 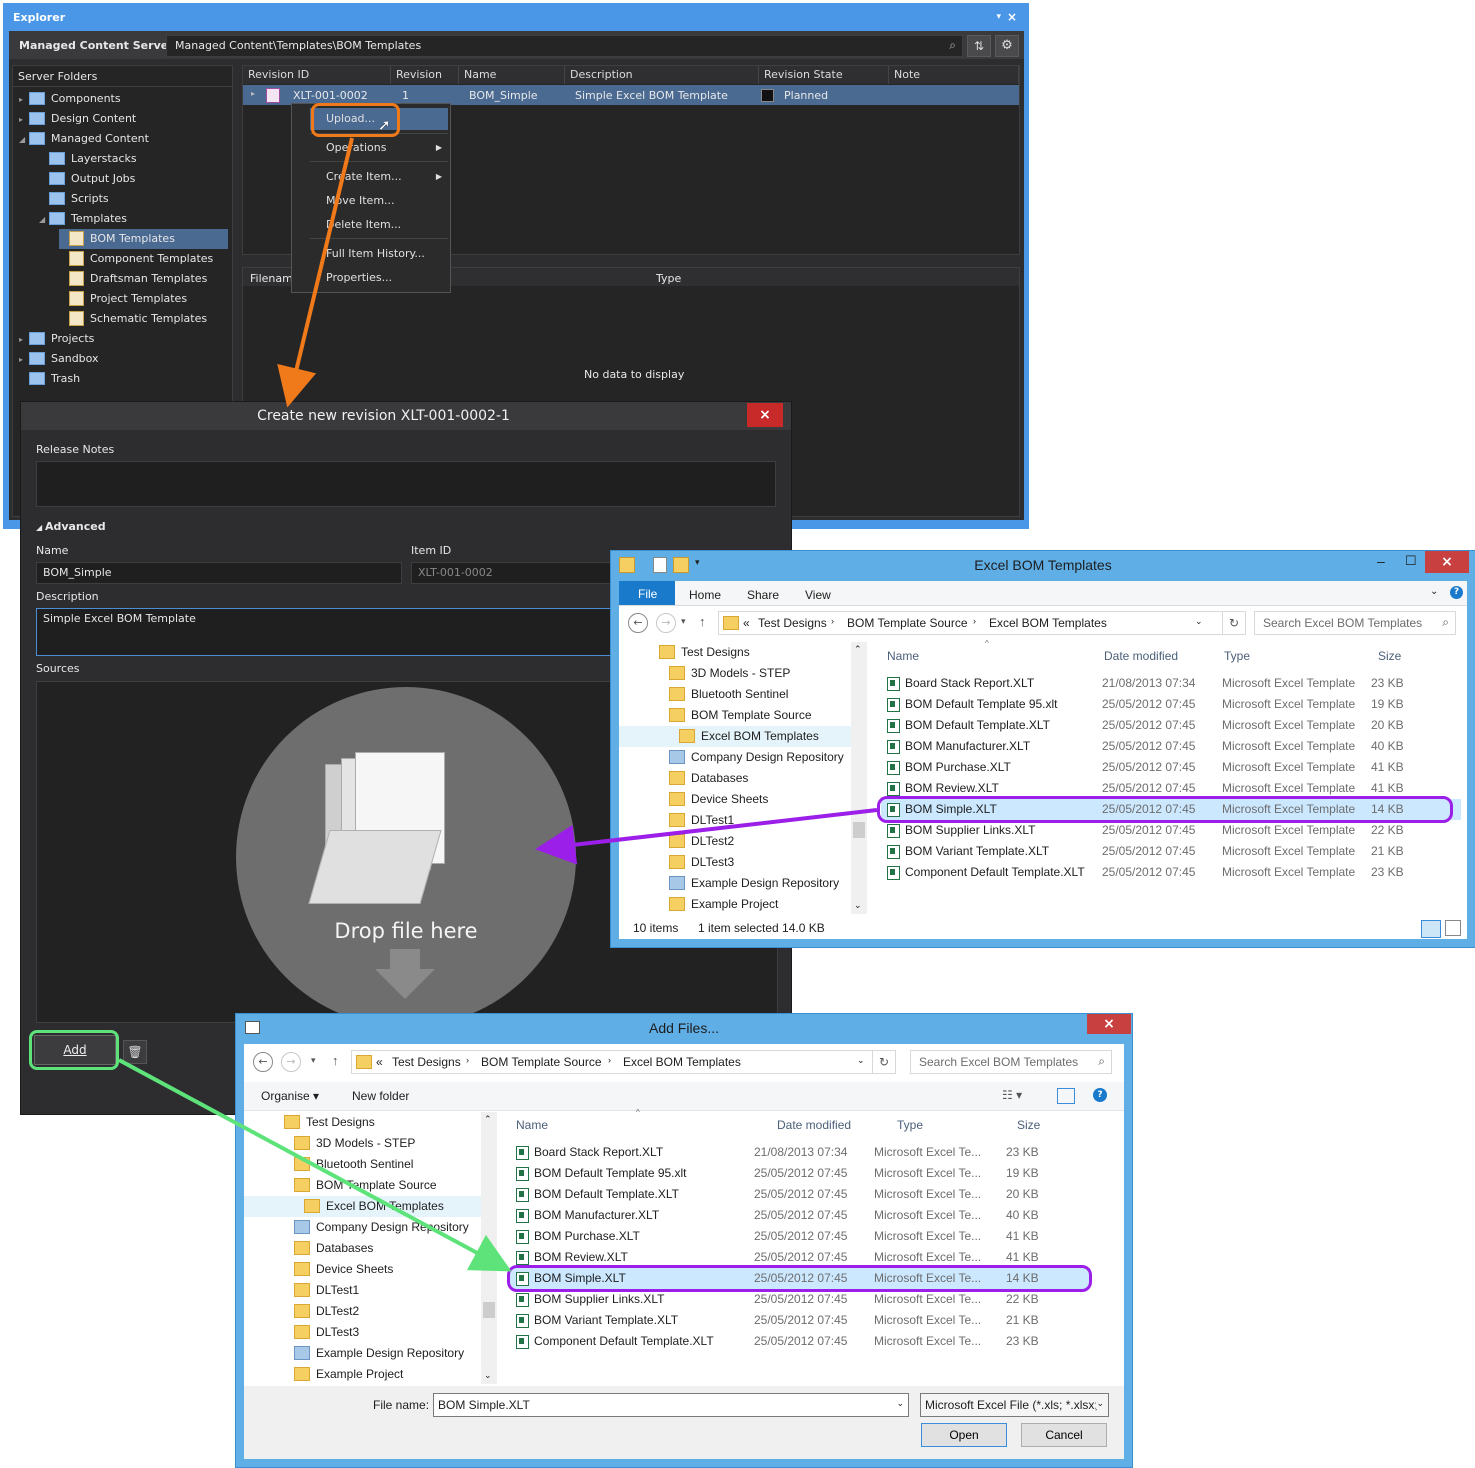 What do you see at coordinates (671, 1405) in the screenshot?
I see `file-name-field: BOM Simple.XLT ⌄` at bounding box center [671, 1405].